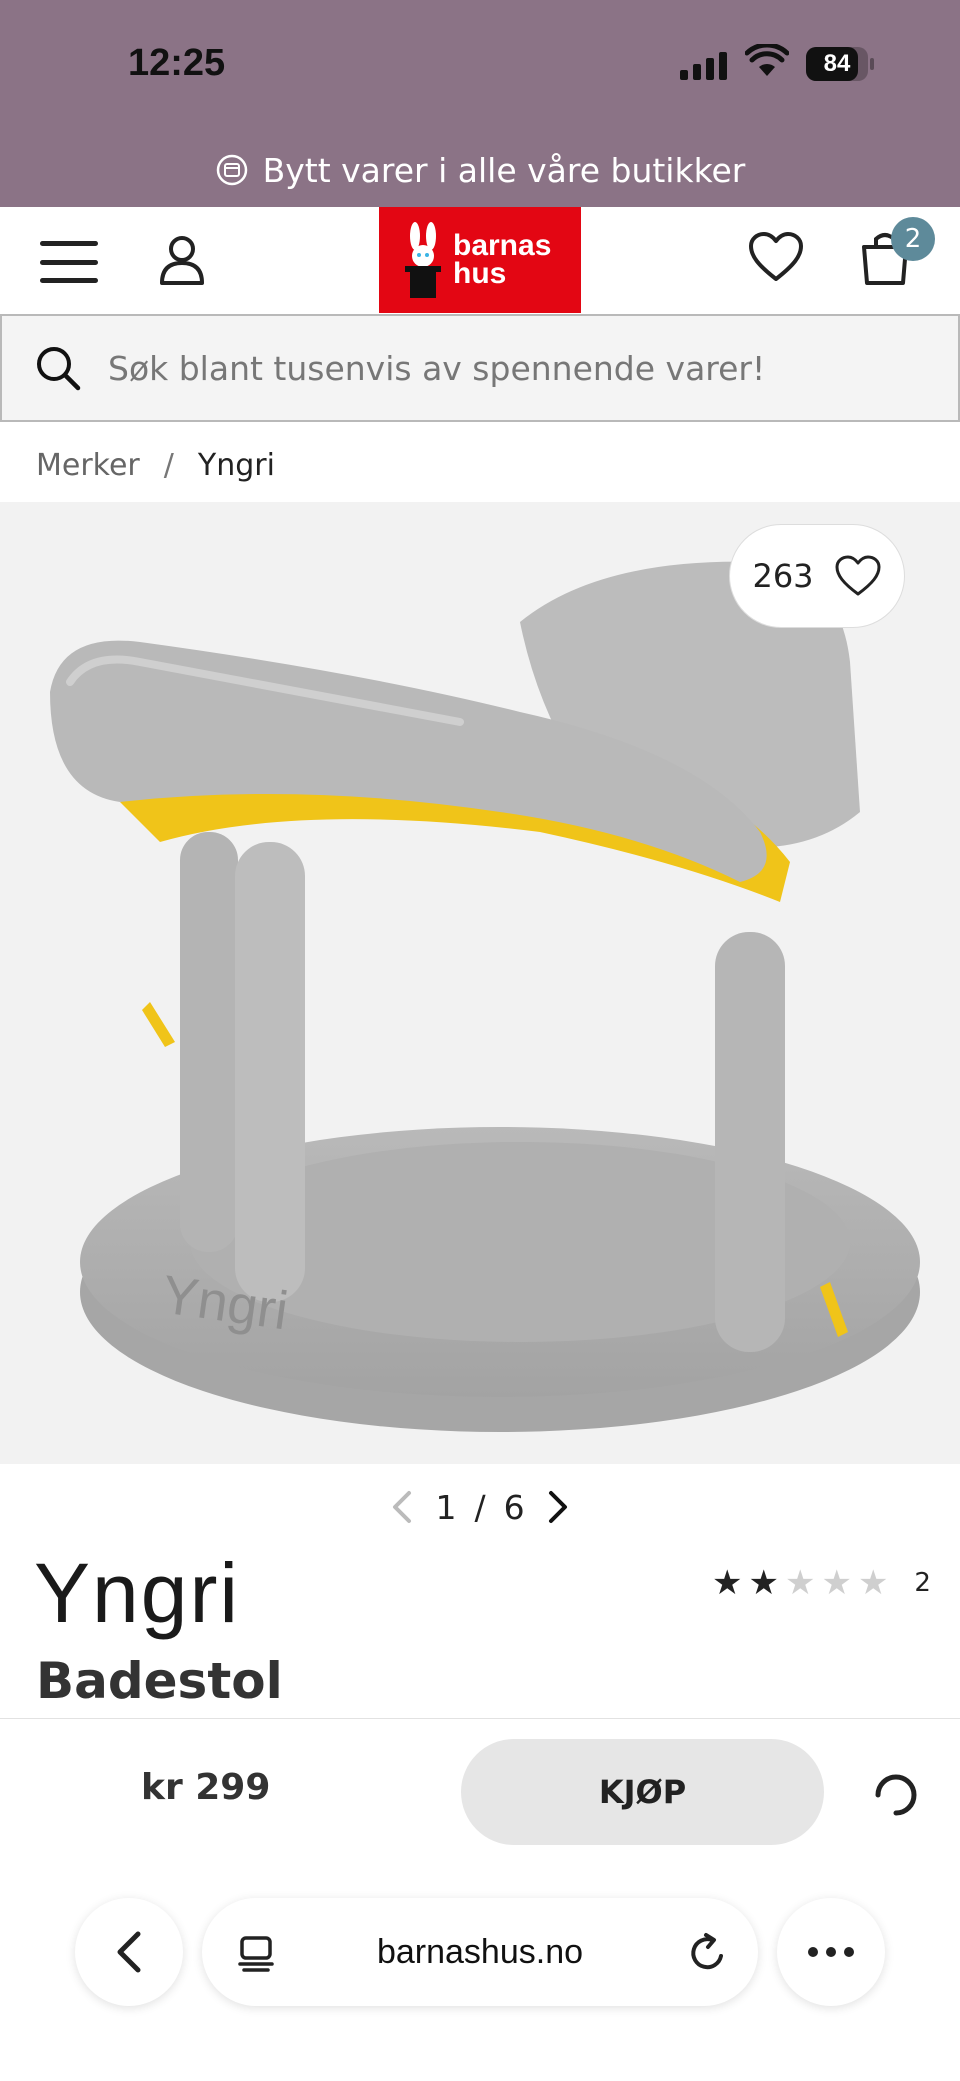 This screenshot has height=2081, width=960. What do you see at coordinates (776, 257) in the screenshot?
I see `wishlist-heart-icon` at bounding box center [776, 257].